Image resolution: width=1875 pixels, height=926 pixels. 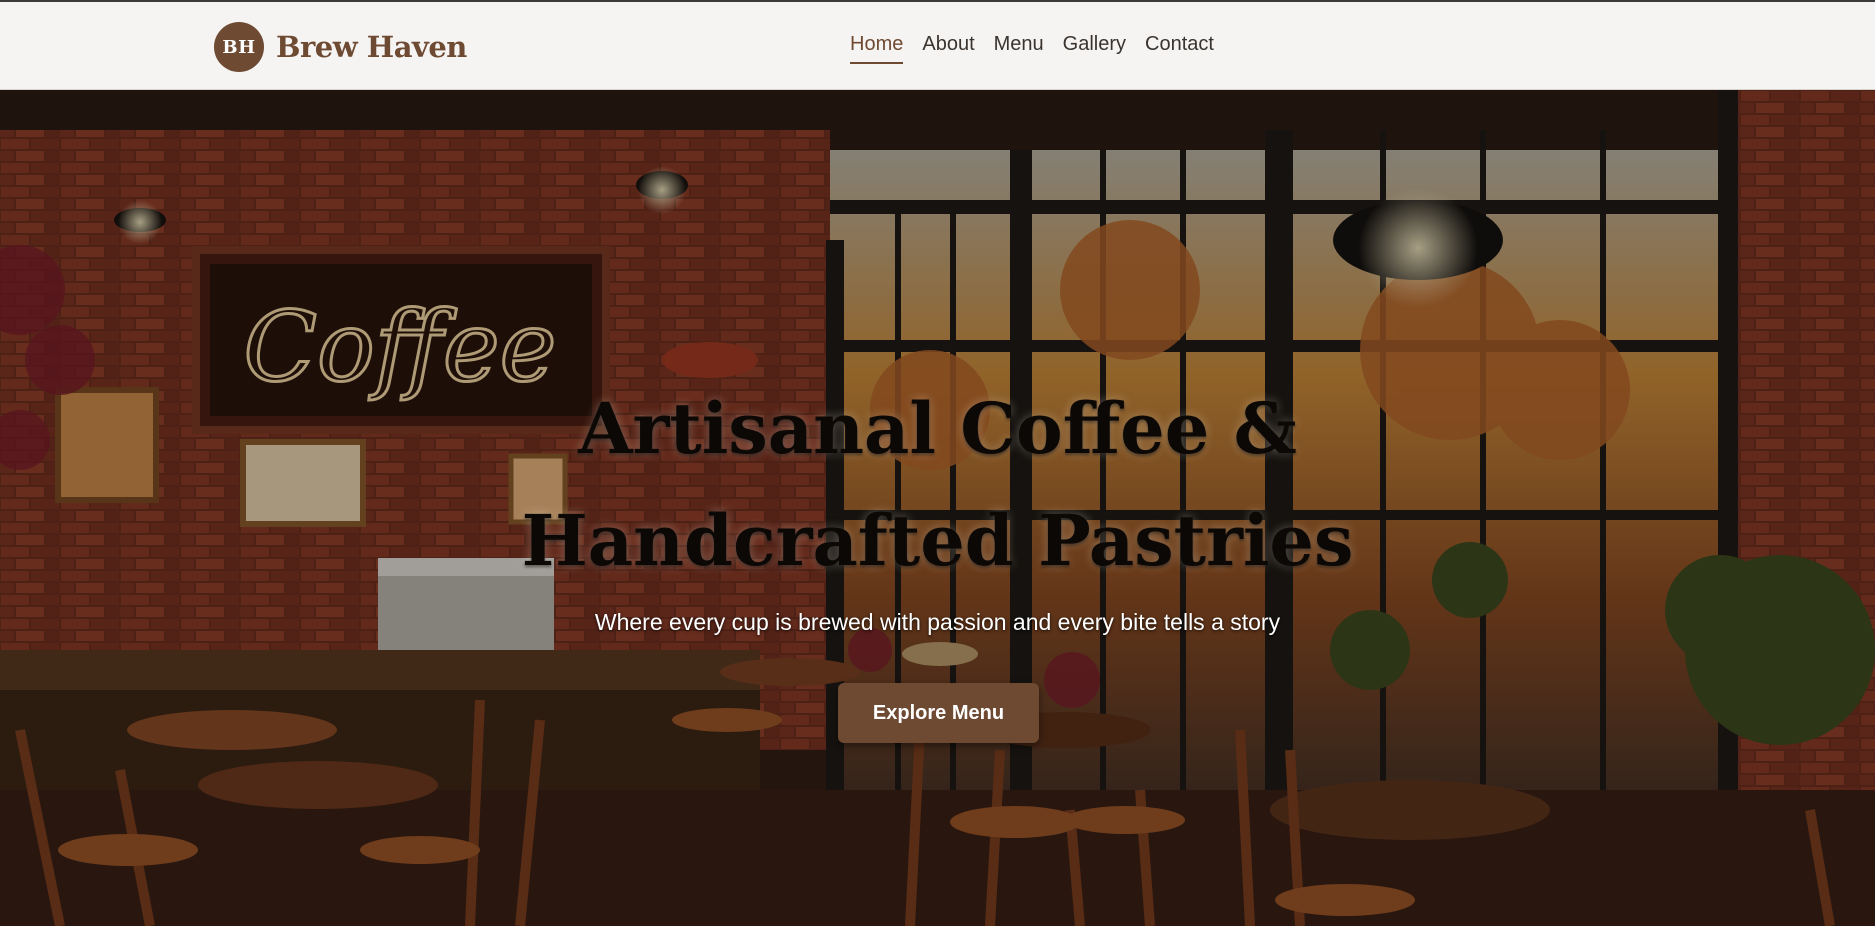 I want to click on nav-link-contact: Contact, so click(x=1179, y=47).